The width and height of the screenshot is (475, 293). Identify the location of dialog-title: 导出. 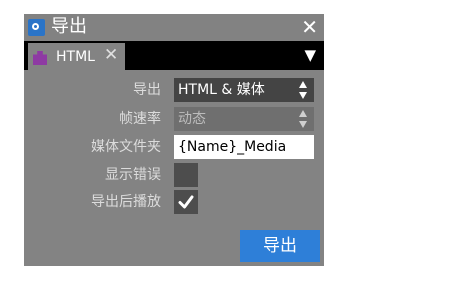
(69, 26).